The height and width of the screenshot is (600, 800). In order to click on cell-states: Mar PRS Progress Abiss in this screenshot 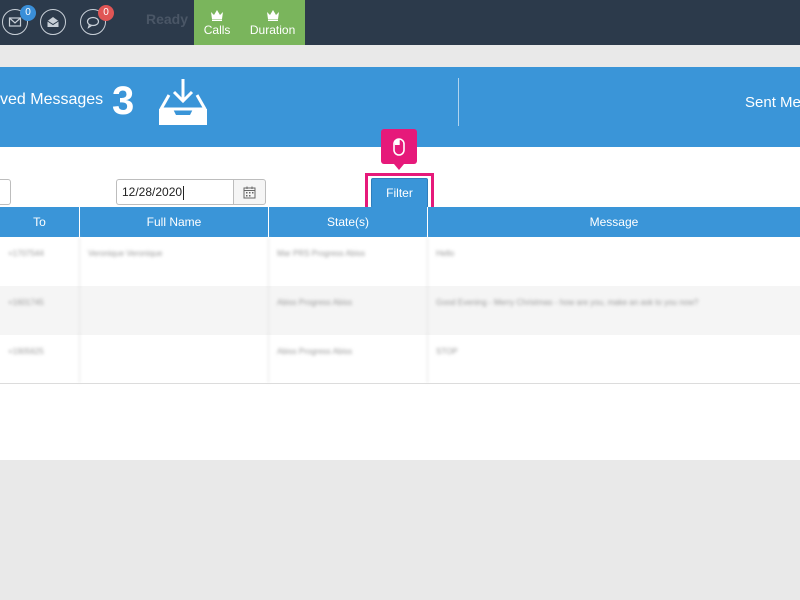, I will do `click(348, 261)`.